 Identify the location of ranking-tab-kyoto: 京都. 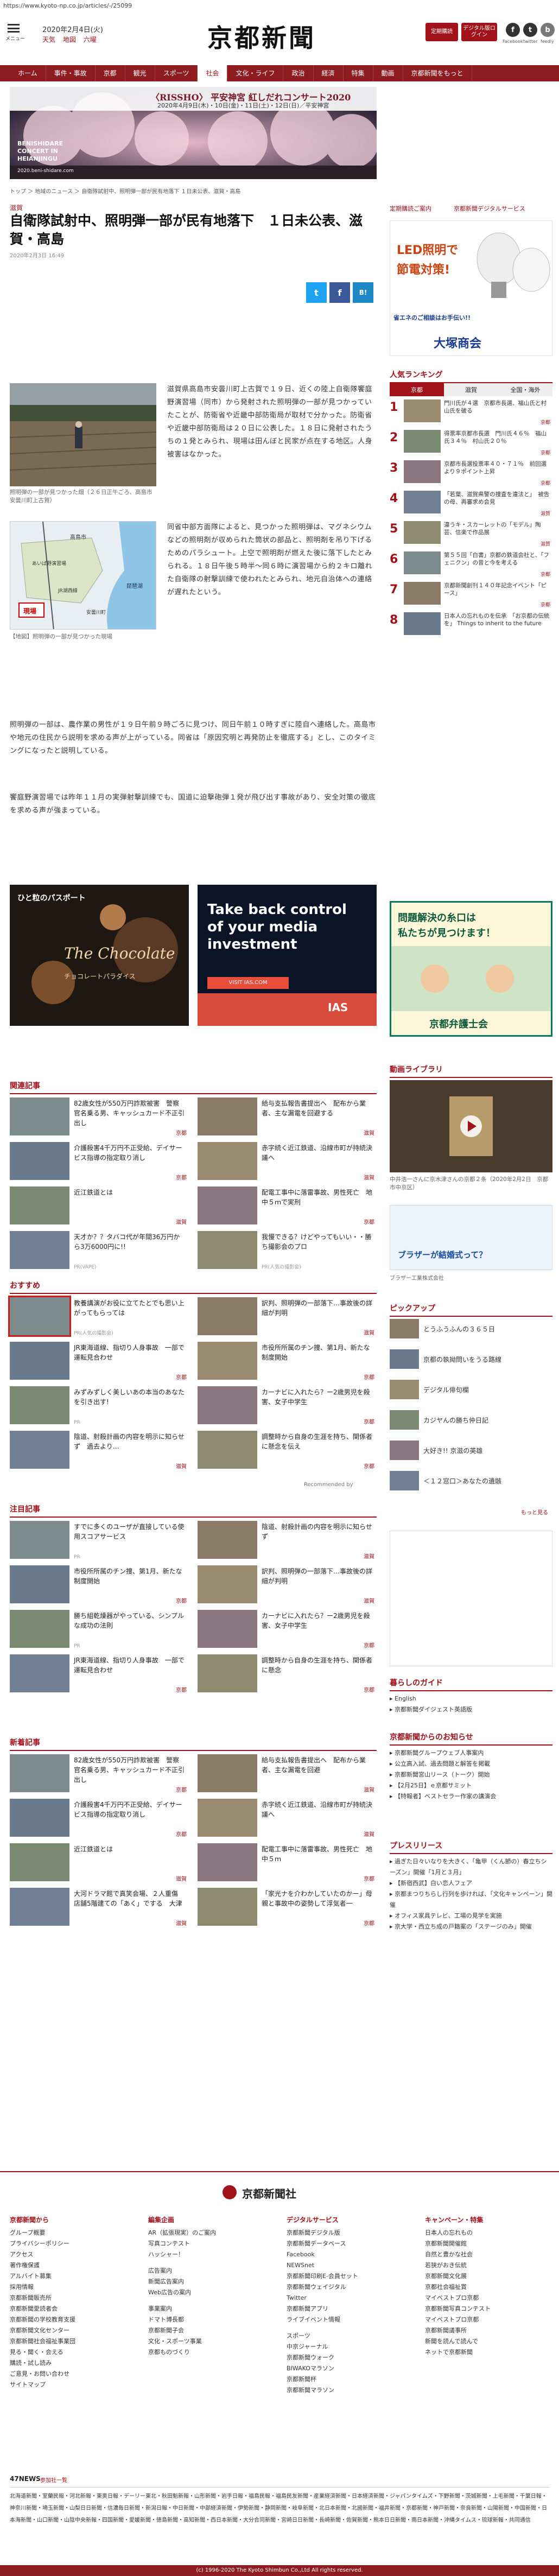
(417, 389).